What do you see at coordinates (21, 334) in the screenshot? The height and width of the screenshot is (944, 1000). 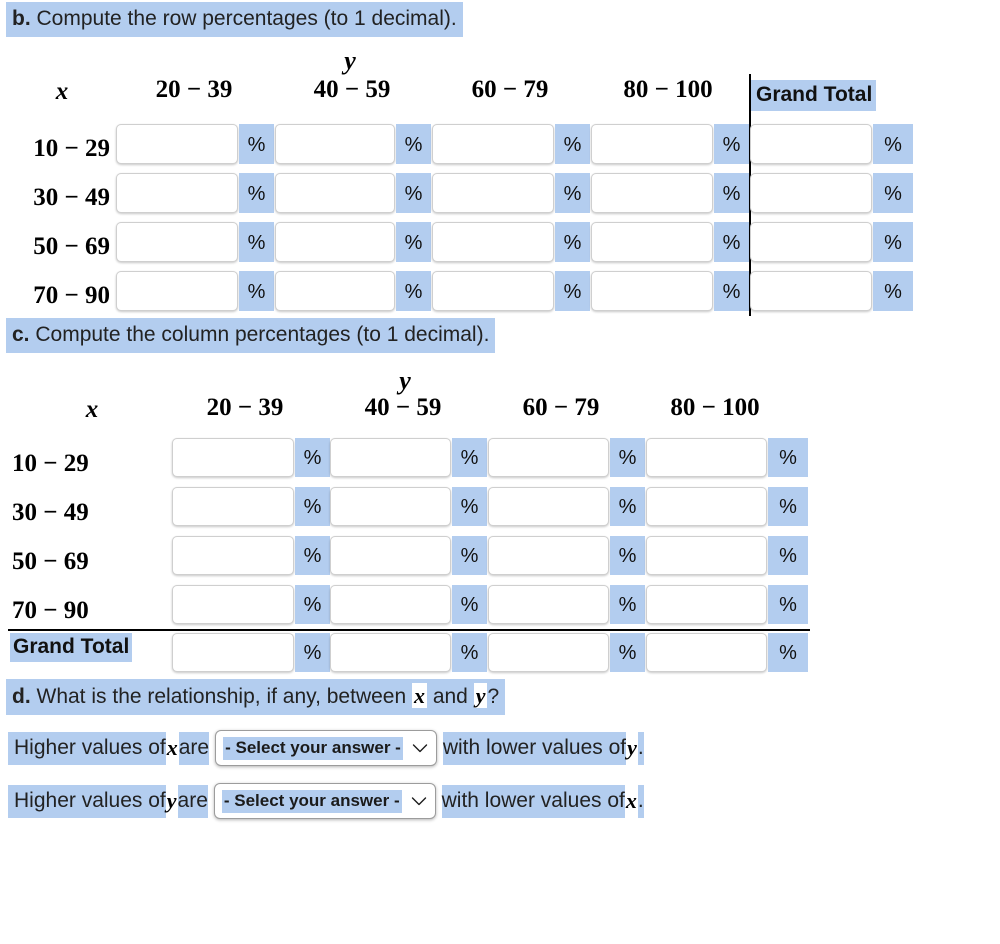 I see `prompt-c-marker: c.` at bounding box center [21, 334].